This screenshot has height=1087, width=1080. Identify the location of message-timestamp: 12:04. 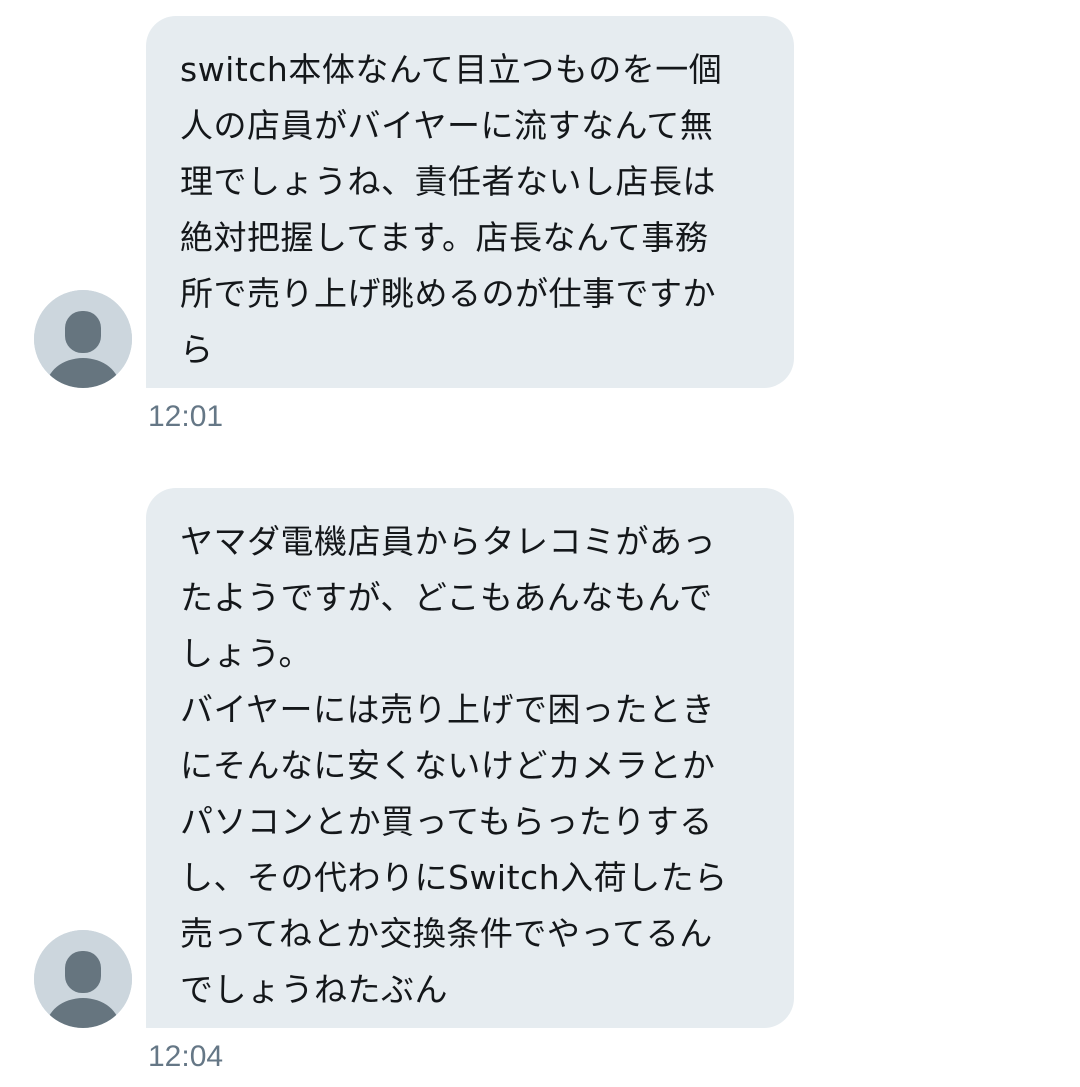
(186, 1056).